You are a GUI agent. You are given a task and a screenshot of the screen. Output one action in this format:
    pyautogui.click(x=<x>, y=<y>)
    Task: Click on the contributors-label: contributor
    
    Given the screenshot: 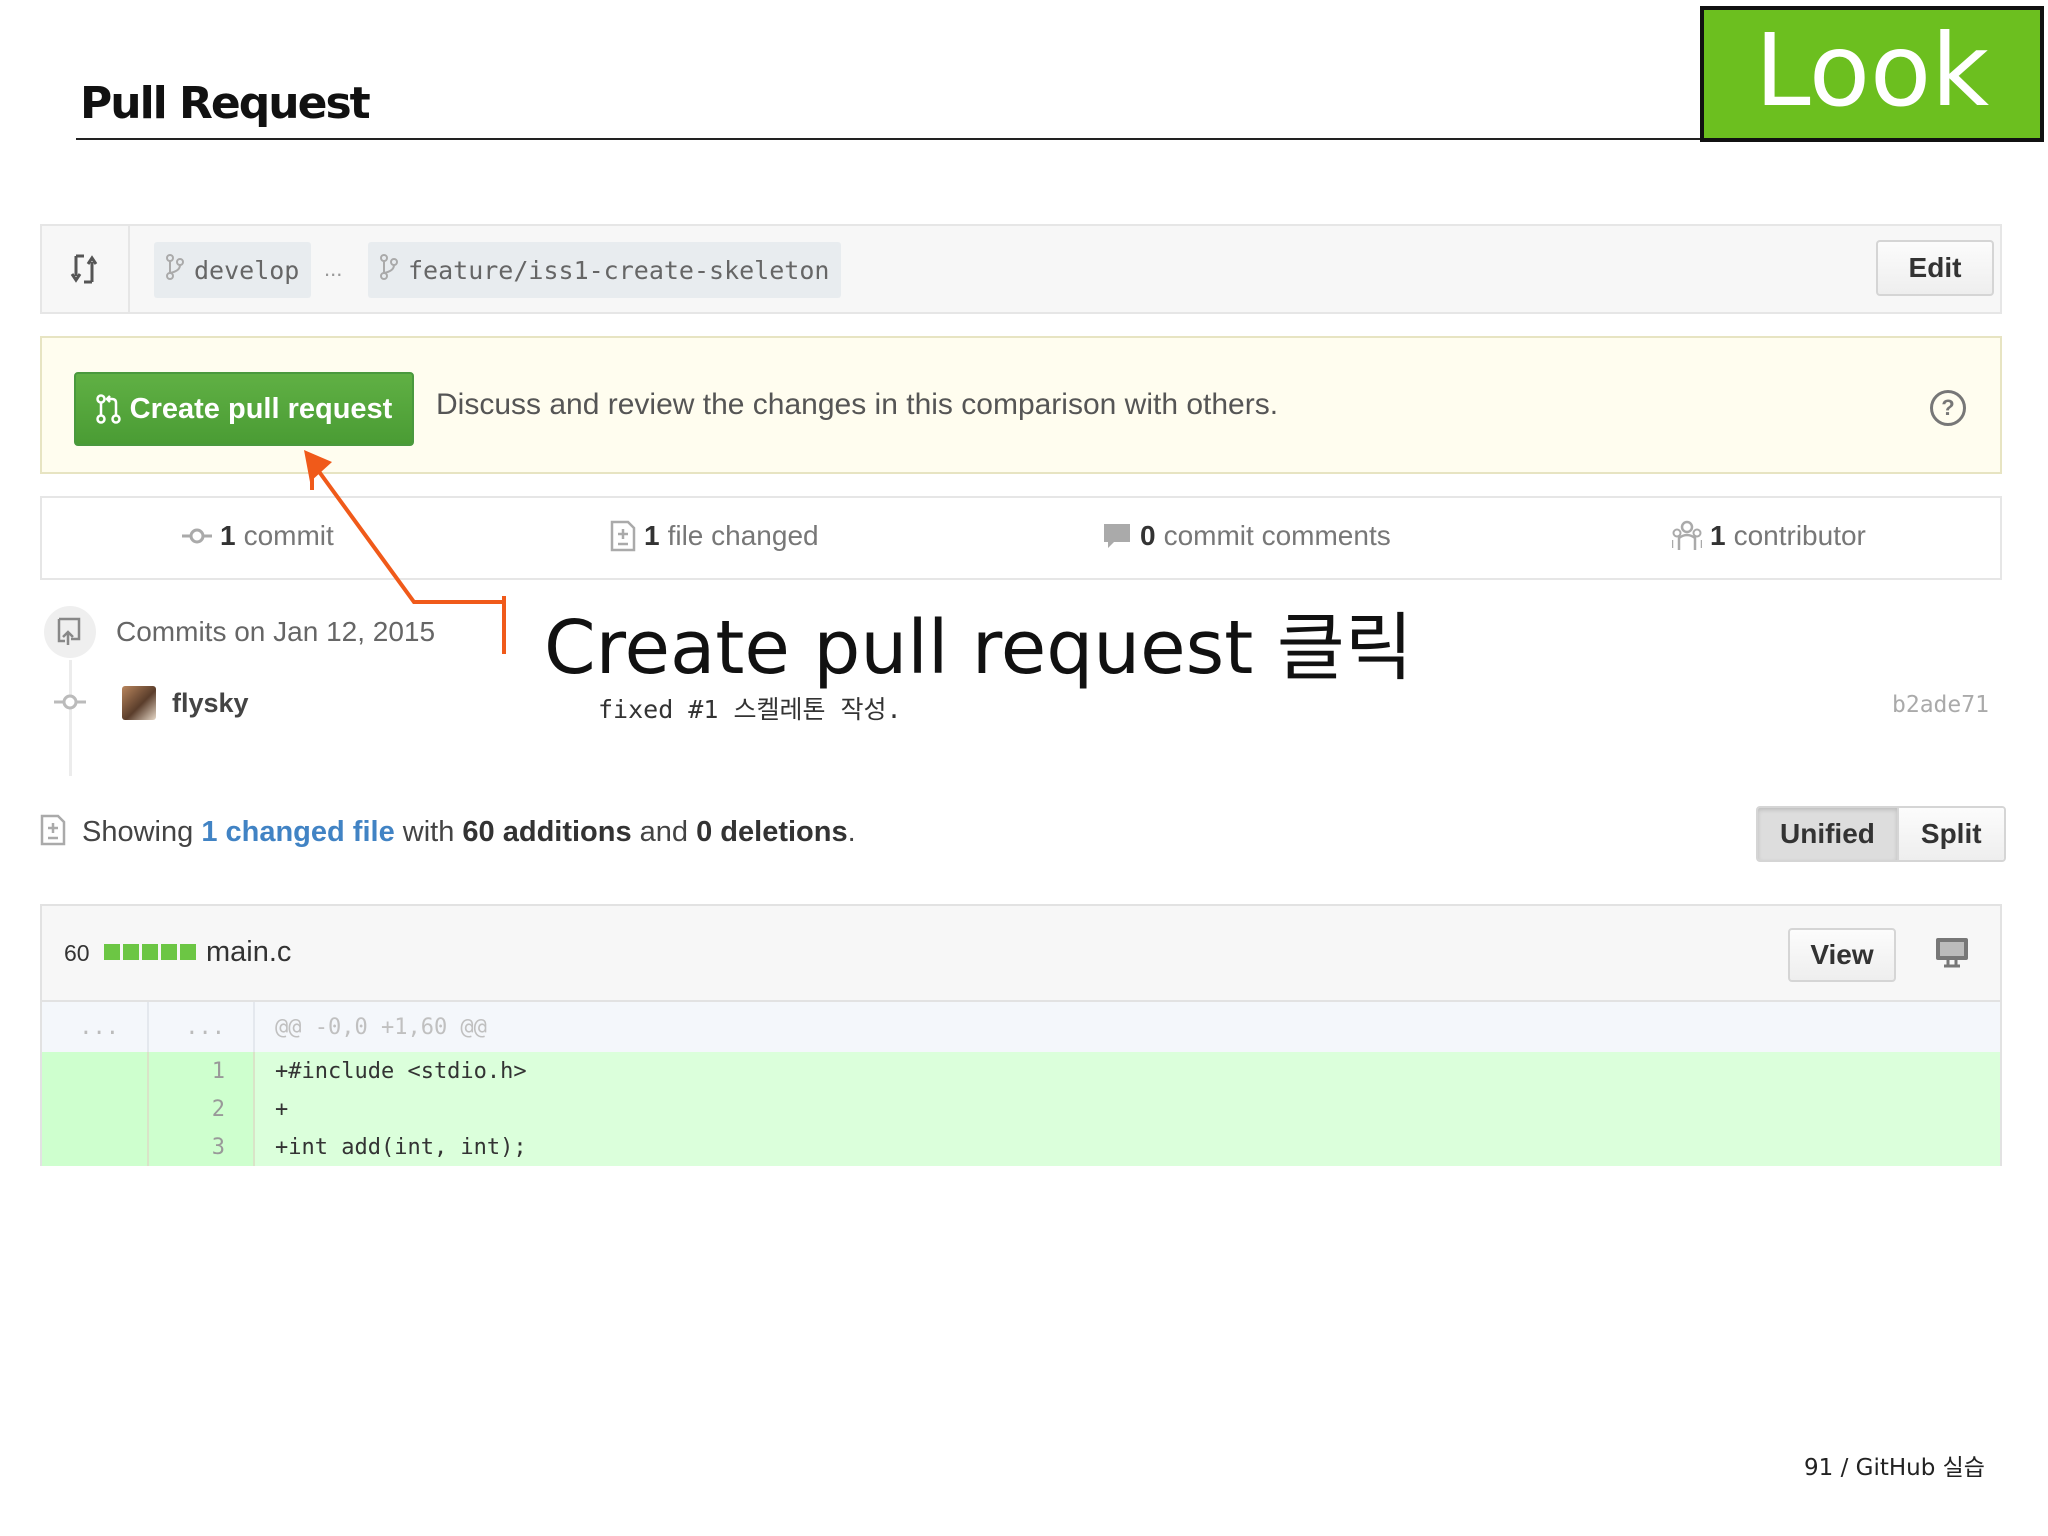 What is the action you would take?
    pyautogui.click(x=1799, y=535)
    